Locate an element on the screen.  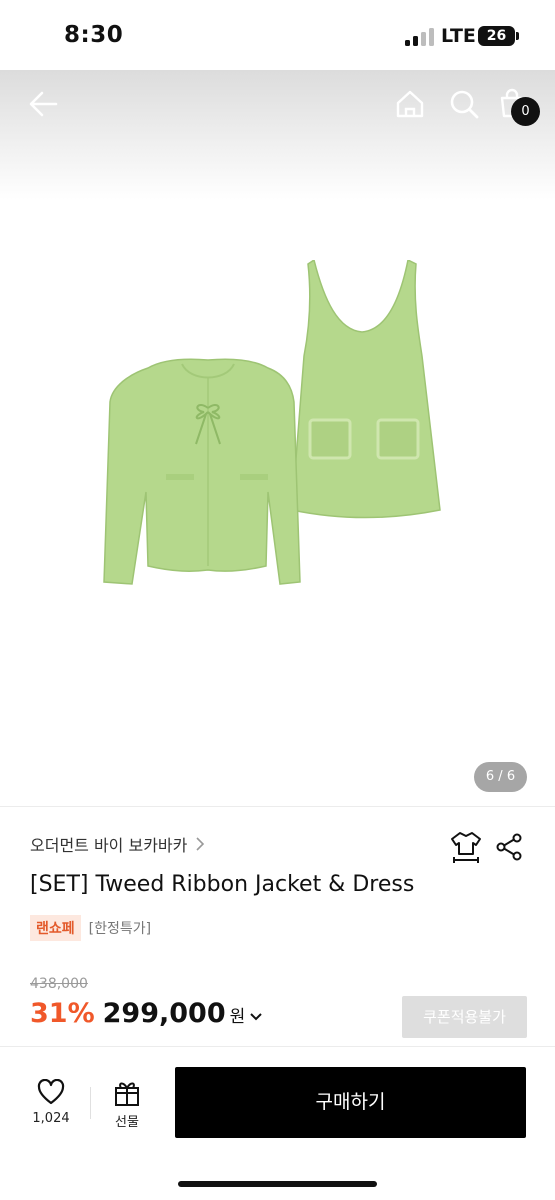
gift-label: 선물 is located at coordinates (127, 1122).